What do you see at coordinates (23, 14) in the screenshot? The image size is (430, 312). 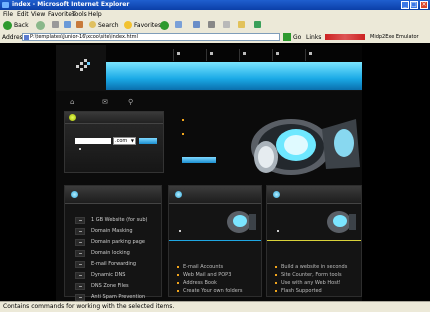 I see `menu-edit: Edit` at bounding box center [23, 14].